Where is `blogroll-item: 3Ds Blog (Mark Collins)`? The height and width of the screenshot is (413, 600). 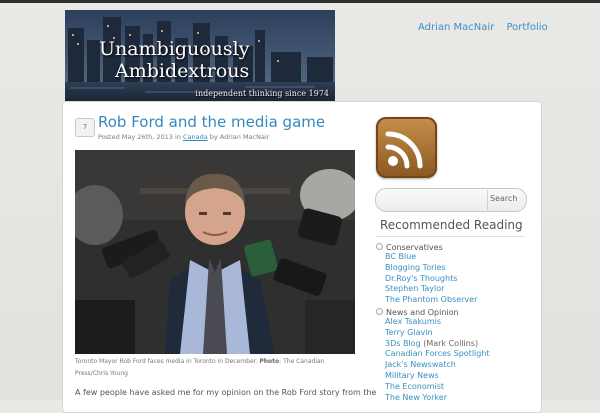
blogroll-item: 3Ds Blog (Mark Collins) is located at coordinates (437, 344).